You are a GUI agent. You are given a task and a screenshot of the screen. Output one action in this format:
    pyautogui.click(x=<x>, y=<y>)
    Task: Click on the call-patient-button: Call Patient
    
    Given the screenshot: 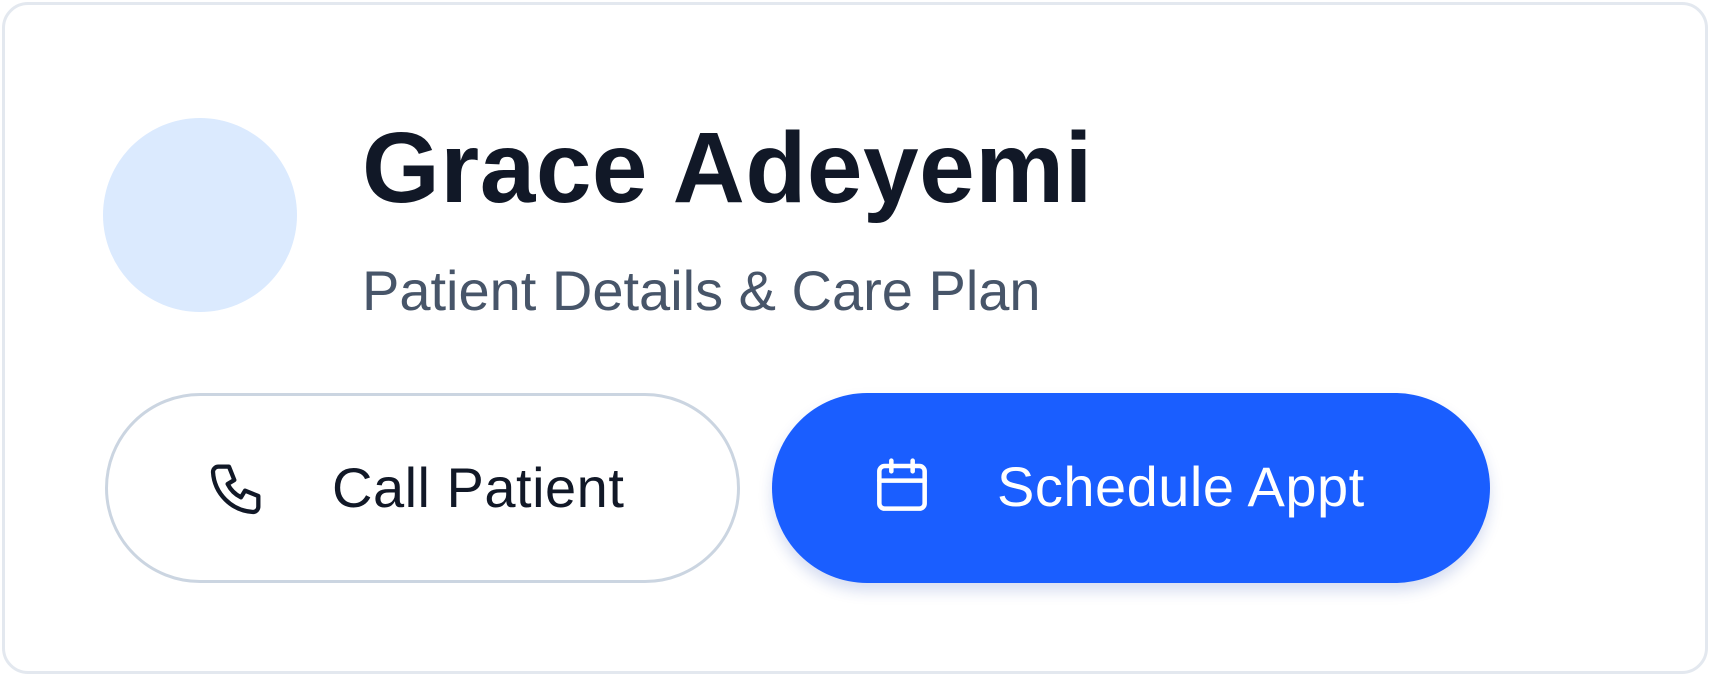 What is the action you would take?
    pyautogui.click(x=422, y=488)
    